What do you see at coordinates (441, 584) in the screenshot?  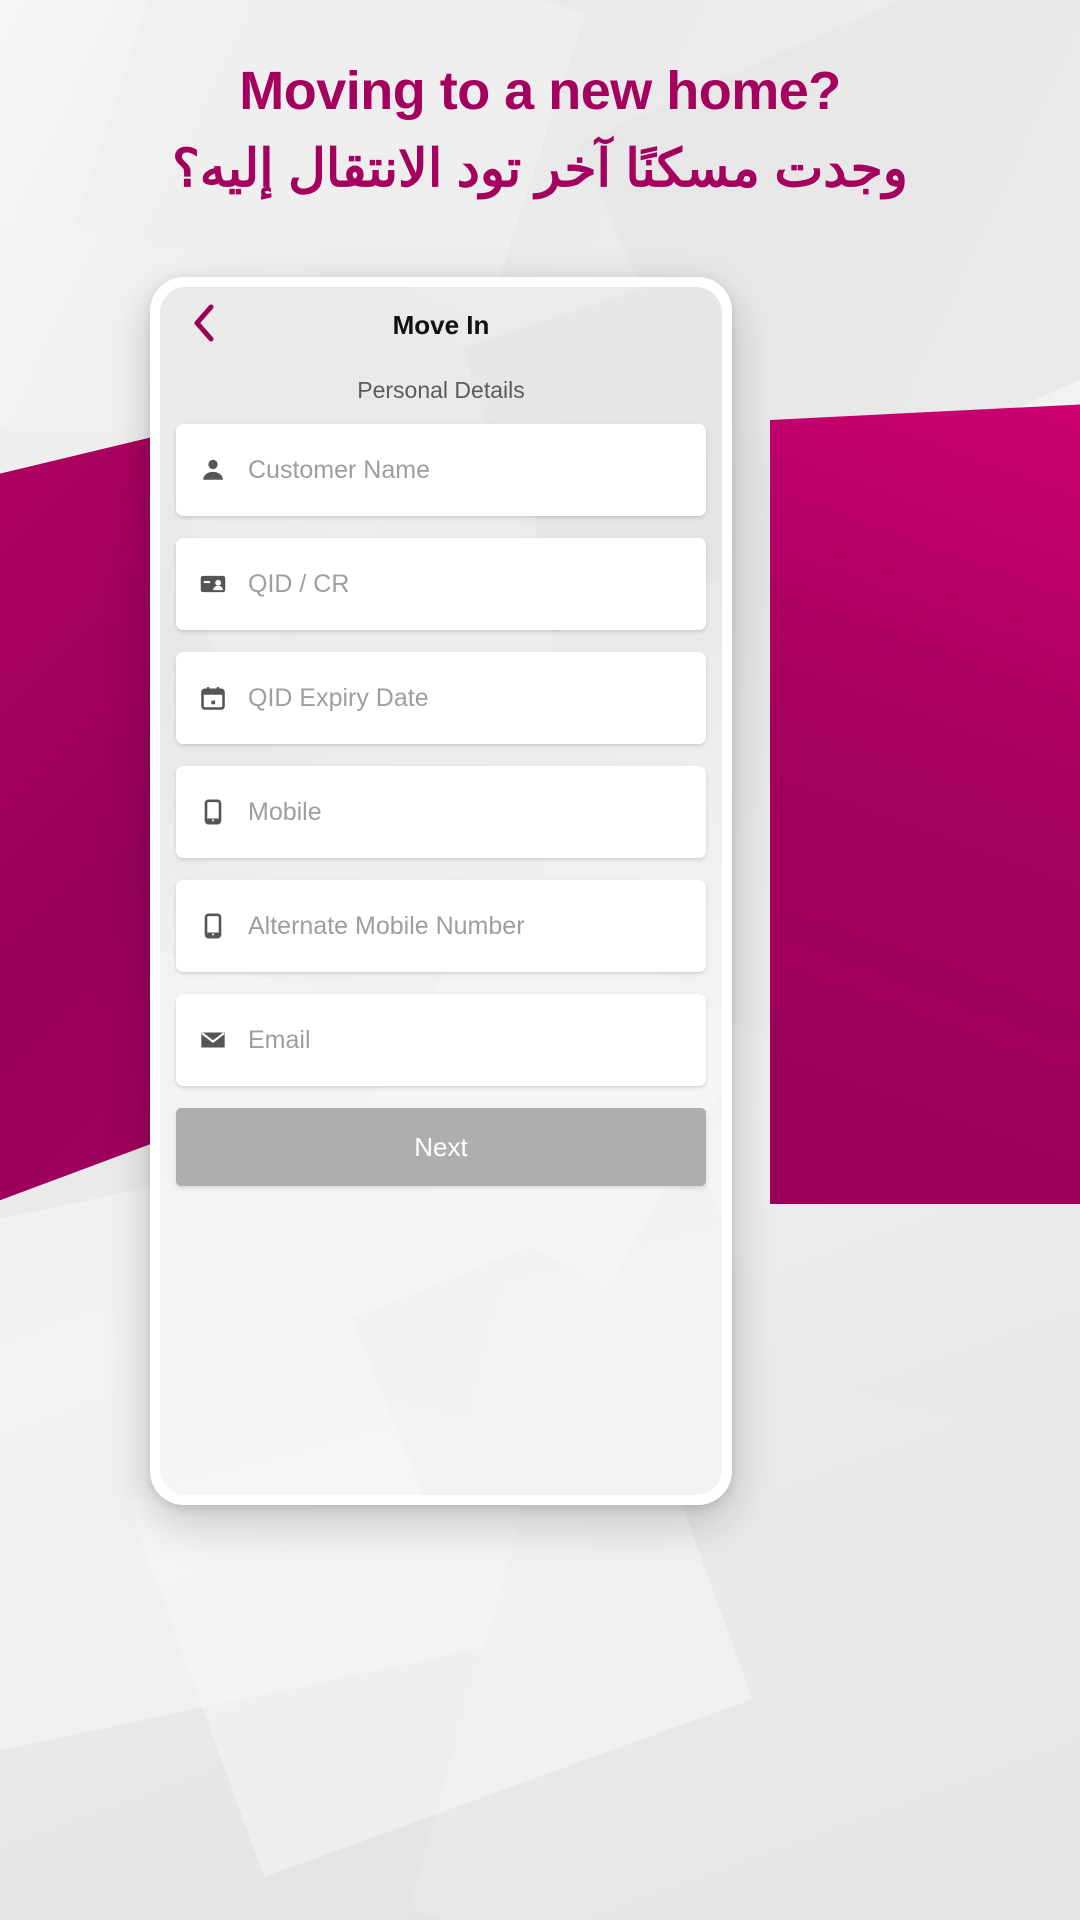 I see `field-qid-cr: QID / CR` at bounding box center [441, 584].